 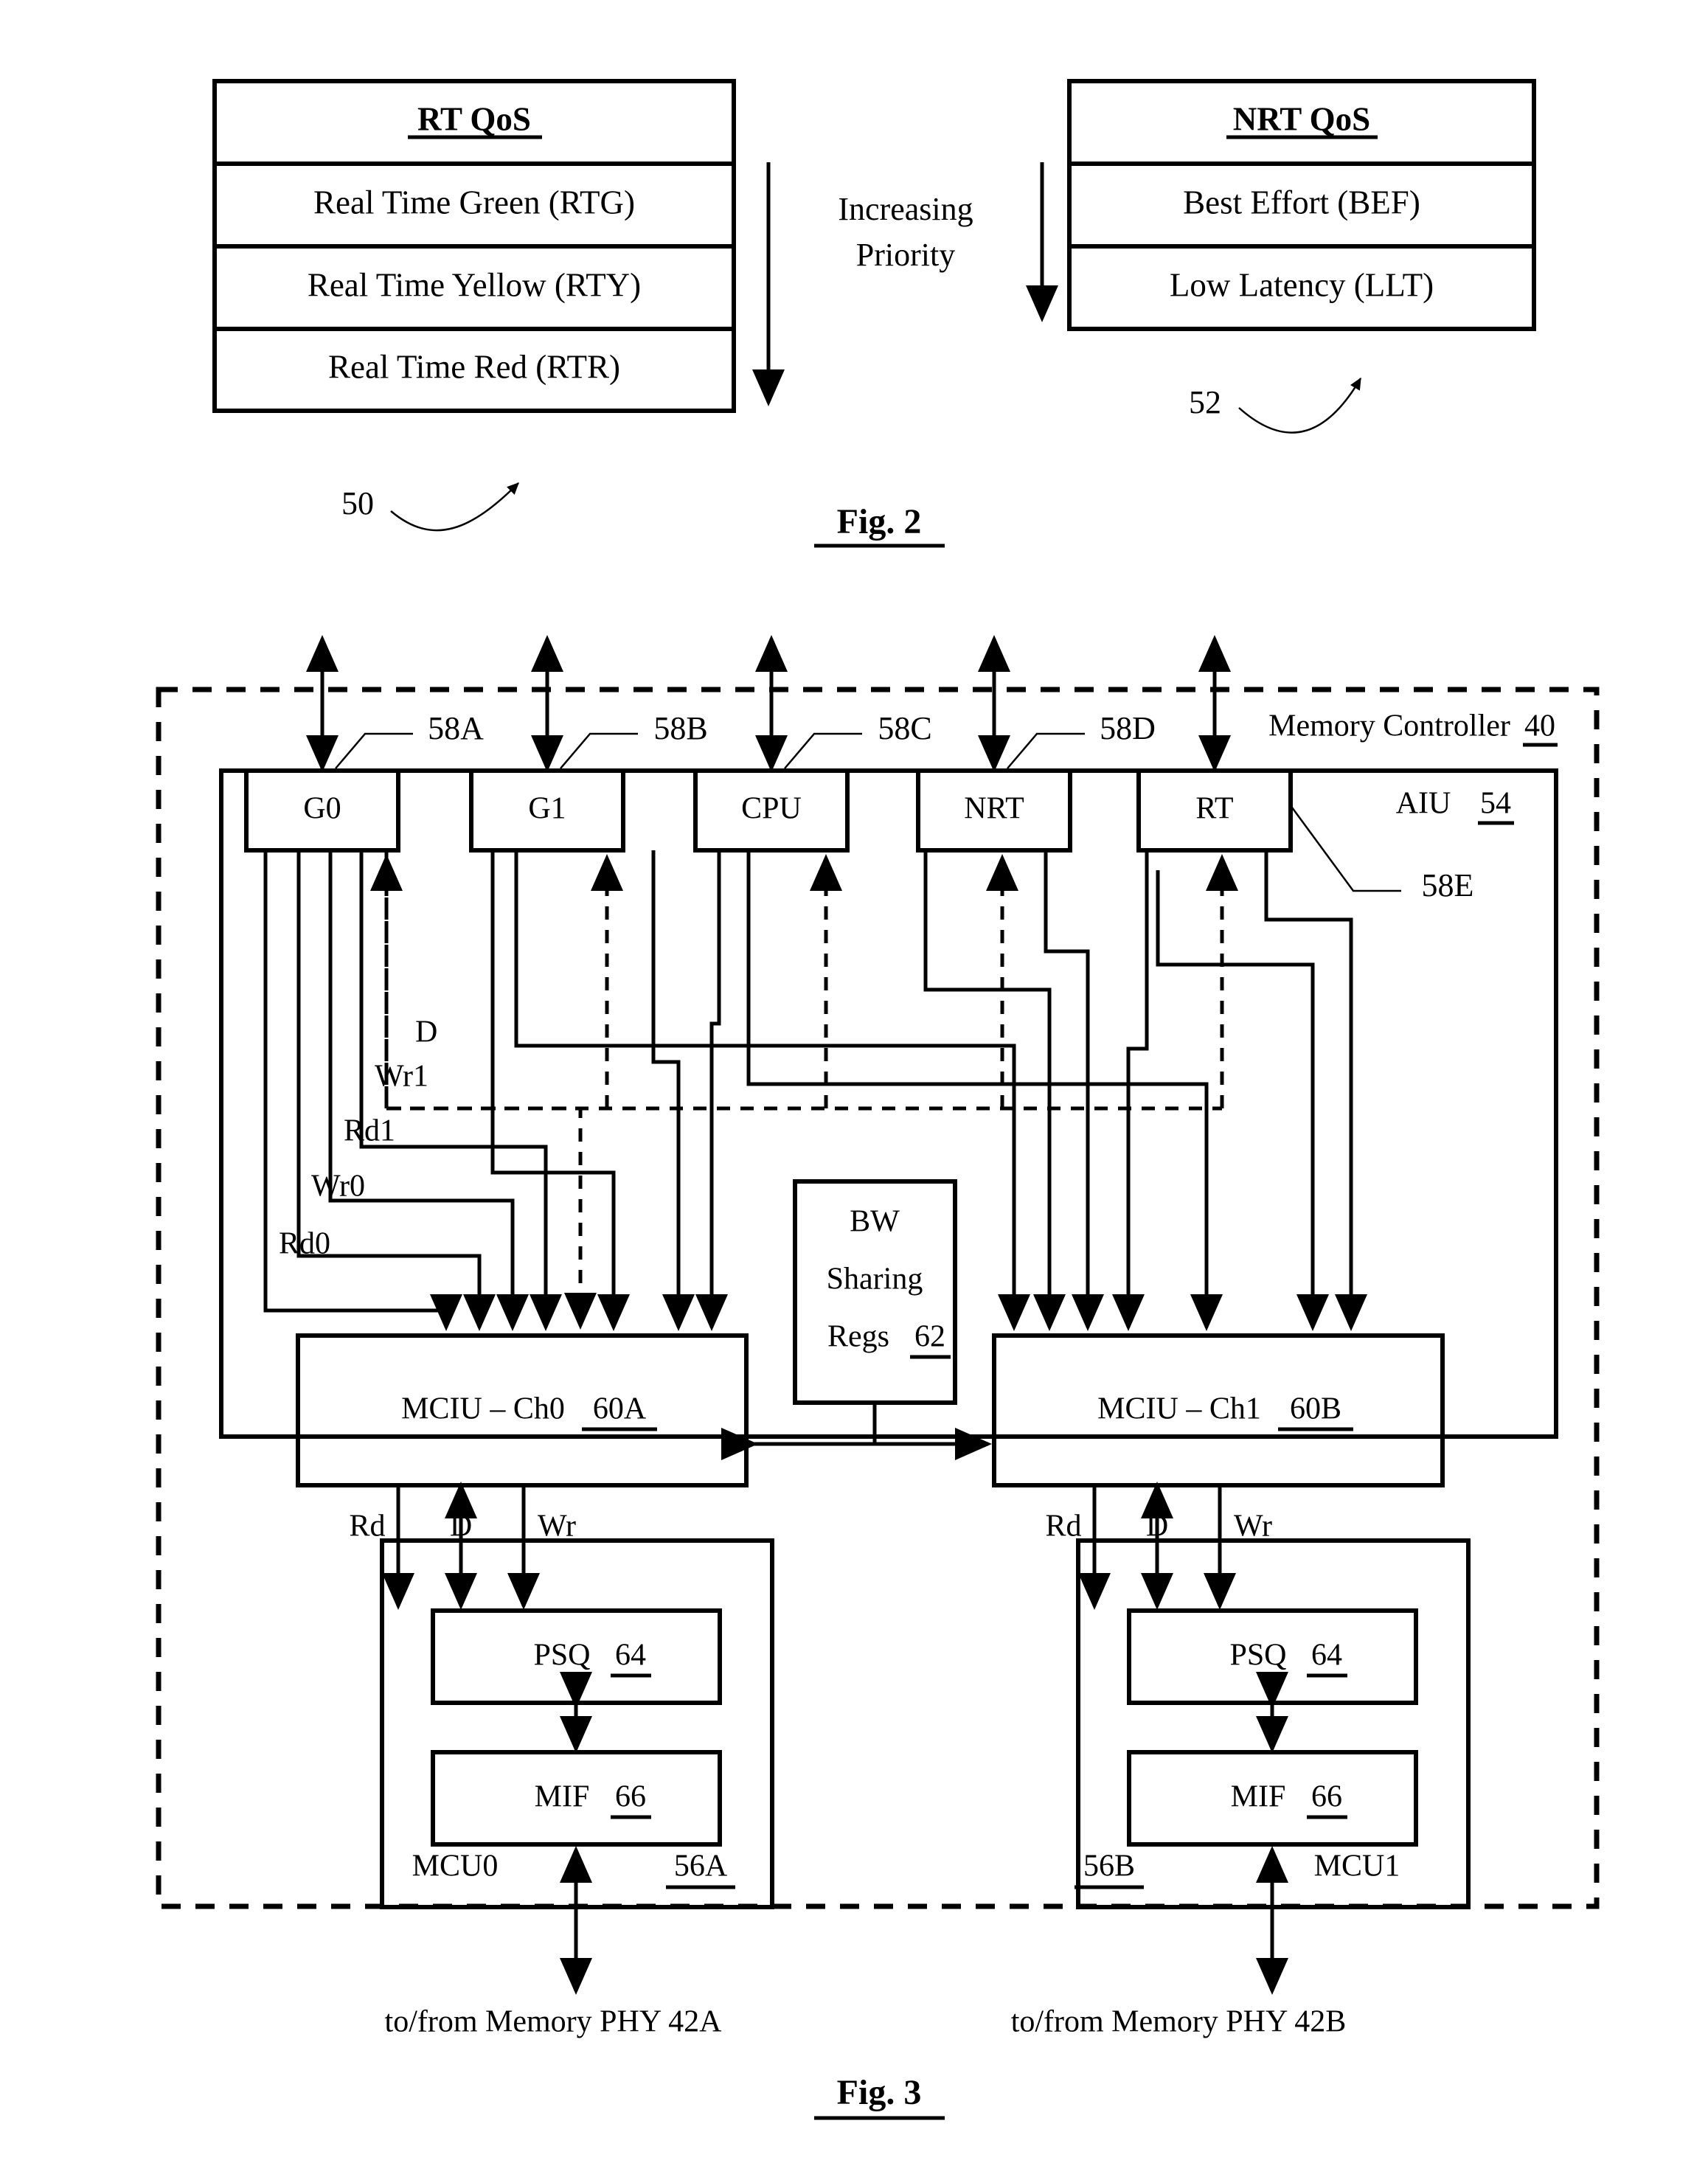 I want to click on mciu-ch0-ref: 60A, so click(x=620, y=1409).